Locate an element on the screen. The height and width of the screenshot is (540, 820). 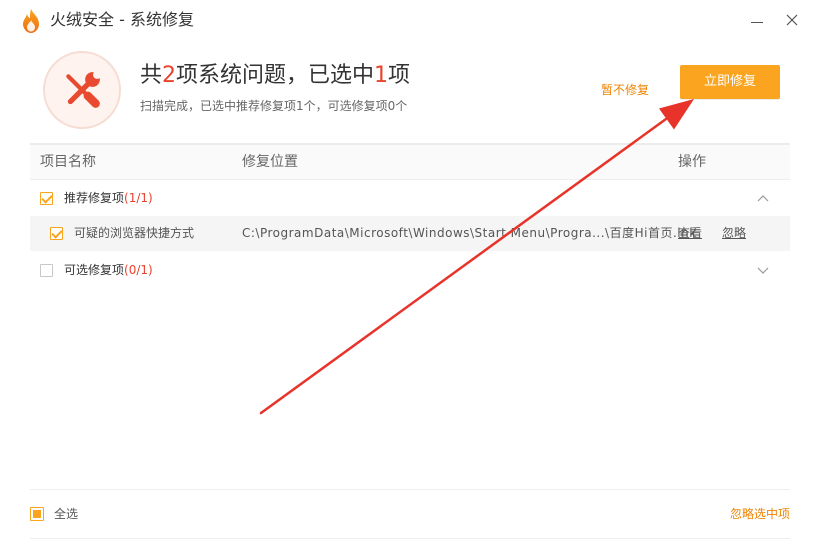
group-row-recommended: 推荐修复项(1/1) is located at coordinates (410, 198).